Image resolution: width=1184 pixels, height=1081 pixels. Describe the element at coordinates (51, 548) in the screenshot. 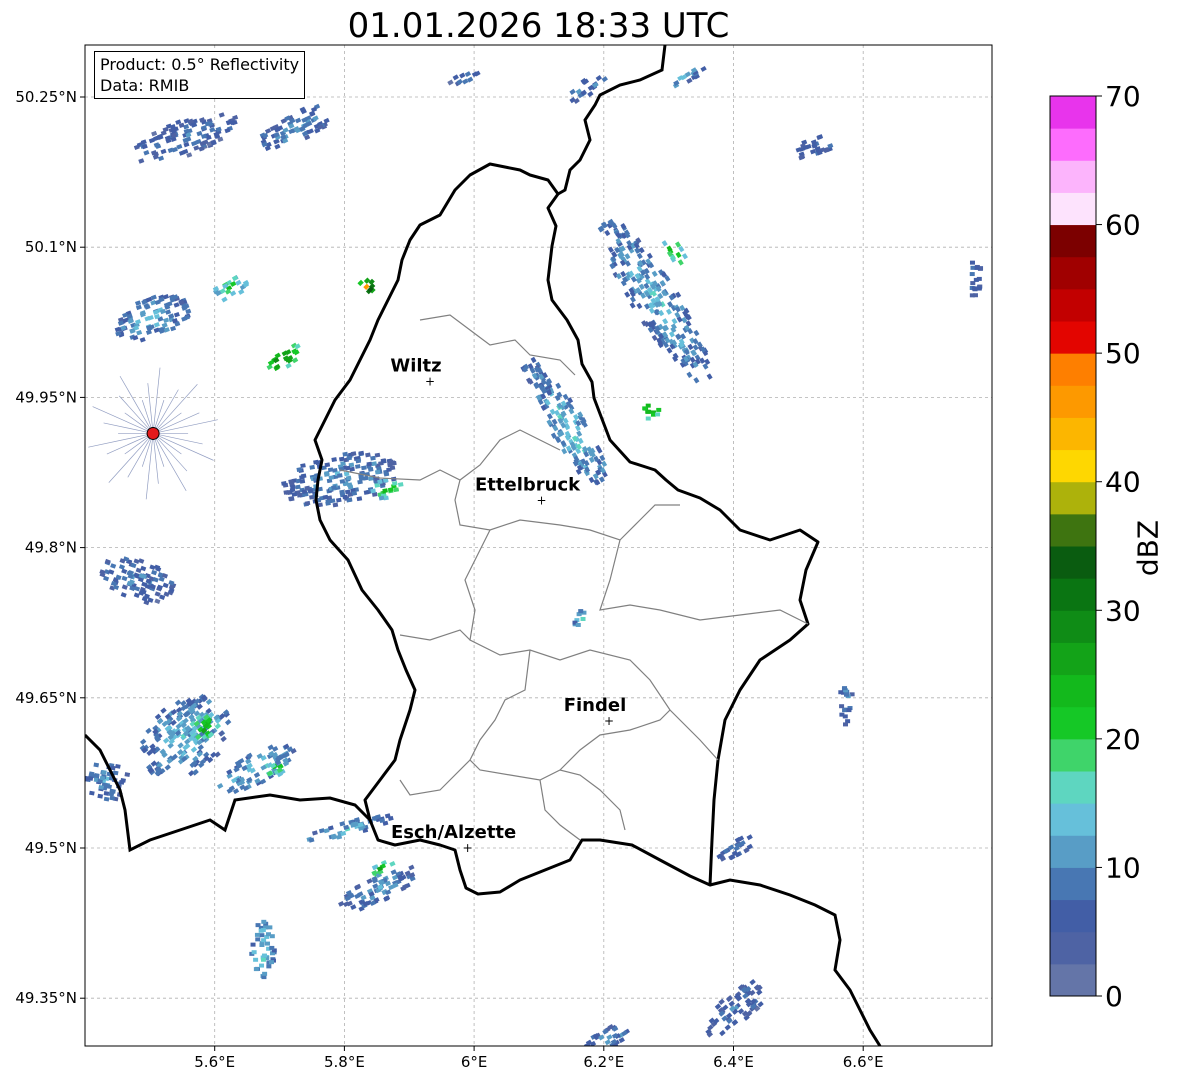

I see `lat-tick-label: 49.8°N` at that location.